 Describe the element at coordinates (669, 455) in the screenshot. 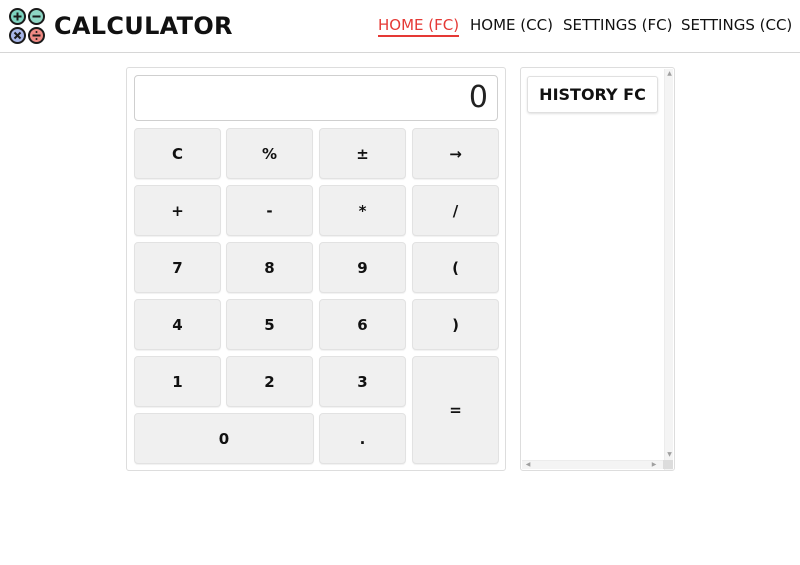

I see `scroll-down-arrow-icon: ▼` at that location.